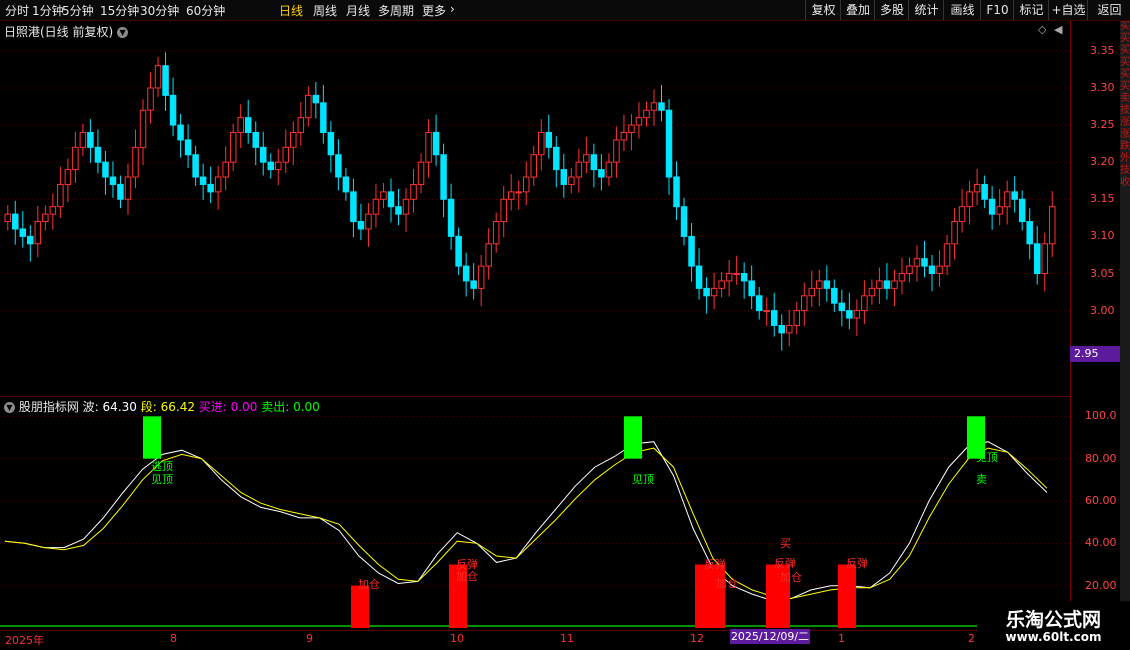  What do you see at coordinates (1101, 416) in the screenshot?
I see `indicator-tick-label: 100.0` at bounding box center [1101, 416].